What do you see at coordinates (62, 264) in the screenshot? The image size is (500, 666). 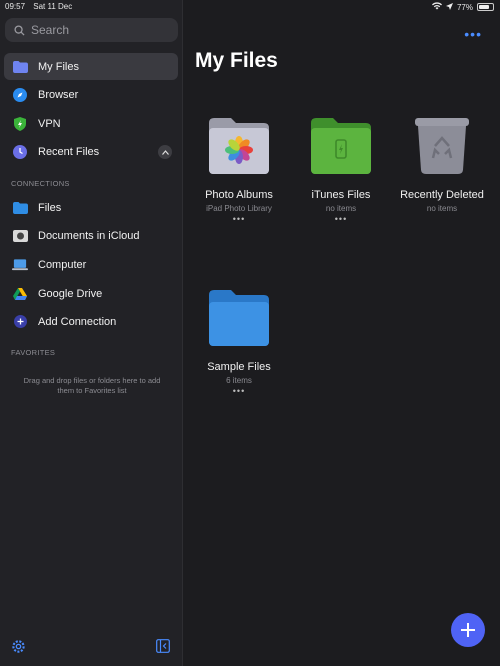 I see `sidebar-item-label: Computer` at bounding box center [62, 264].